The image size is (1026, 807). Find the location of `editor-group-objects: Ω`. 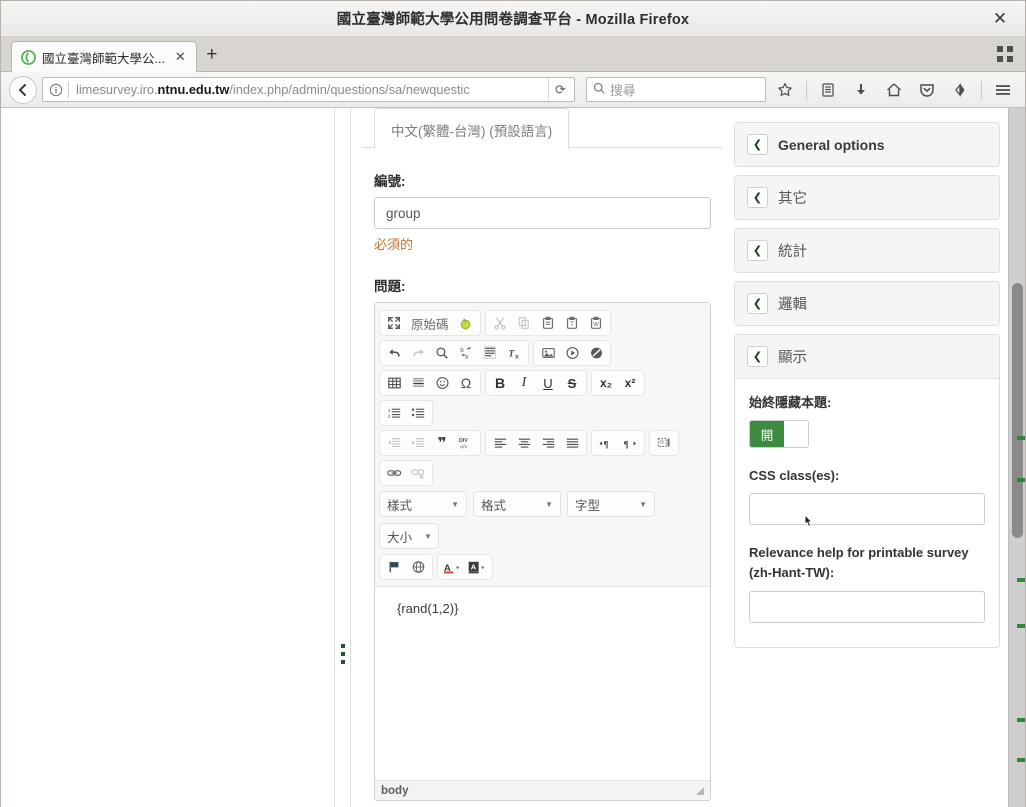

editor-group-objects: Ω is located at coordinates (430, 383).